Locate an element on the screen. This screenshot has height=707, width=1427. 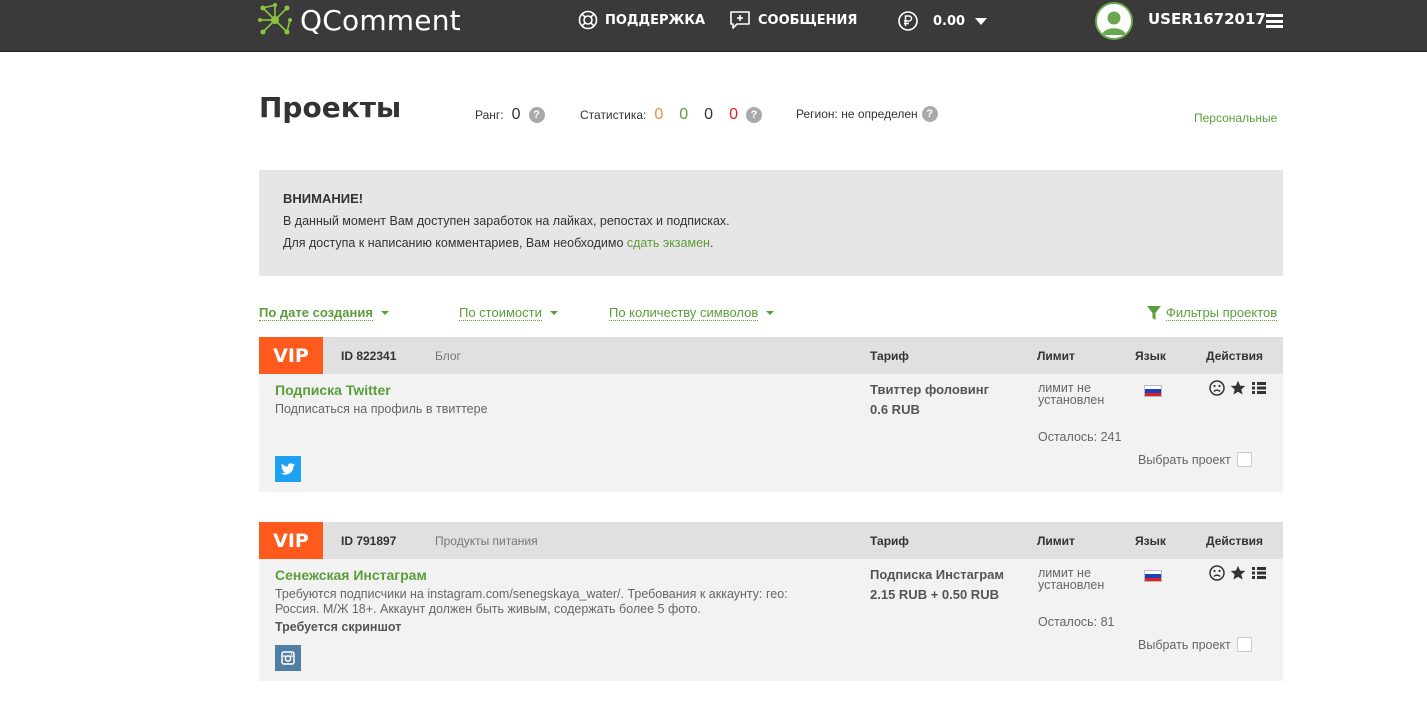
sort-by-cost: По стоимости is located at coordinates (508, 313).